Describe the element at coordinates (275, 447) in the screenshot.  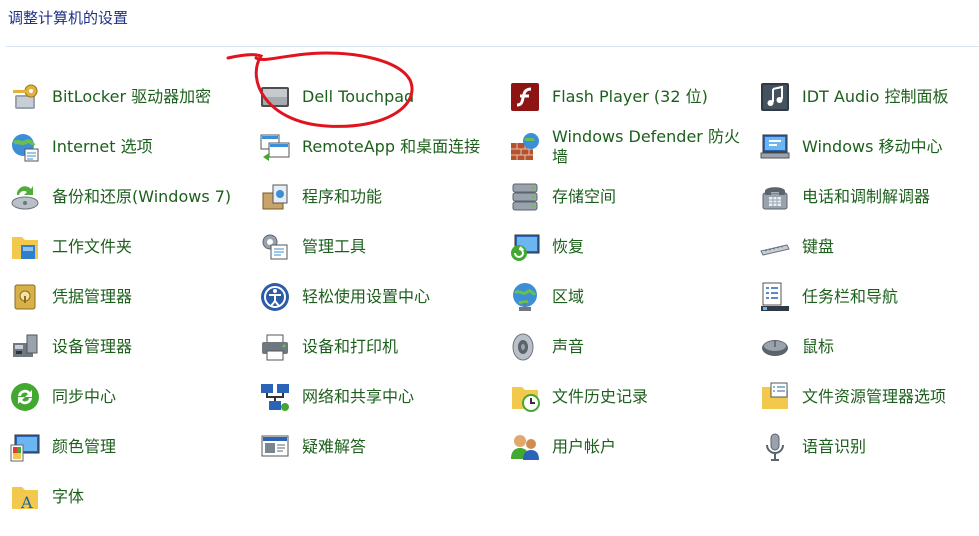
I see `troubleshooting-icon` at that location.